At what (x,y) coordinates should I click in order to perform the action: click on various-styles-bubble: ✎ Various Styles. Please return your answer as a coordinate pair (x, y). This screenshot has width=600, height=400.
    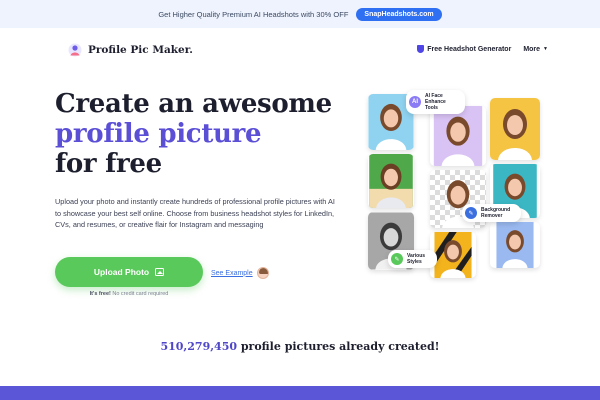
    Looking at the image, I should click on (412, 259).